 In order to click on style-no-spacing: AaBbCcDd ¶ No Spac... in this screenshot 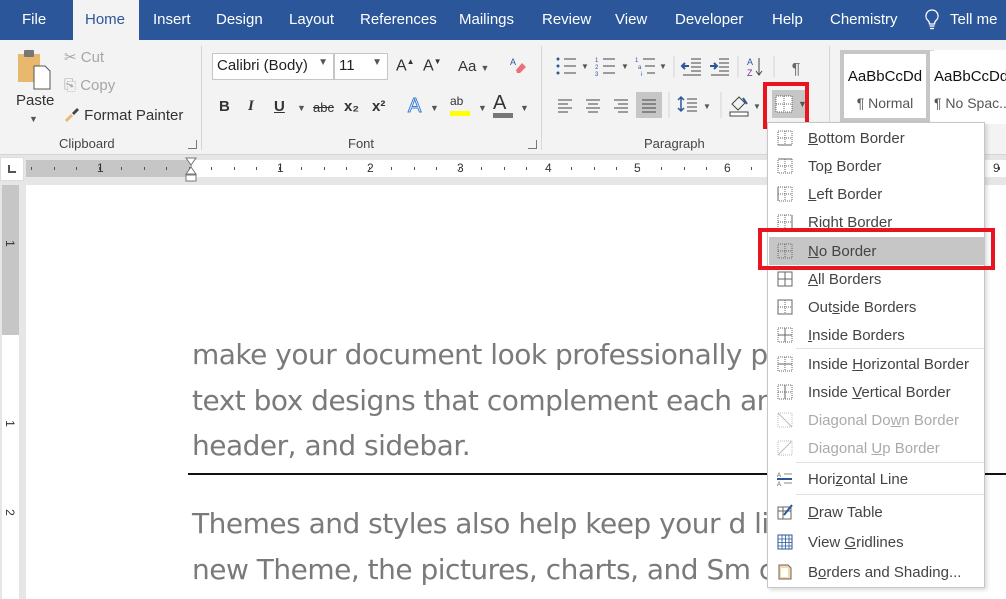, I will do `click(970, 86)`.